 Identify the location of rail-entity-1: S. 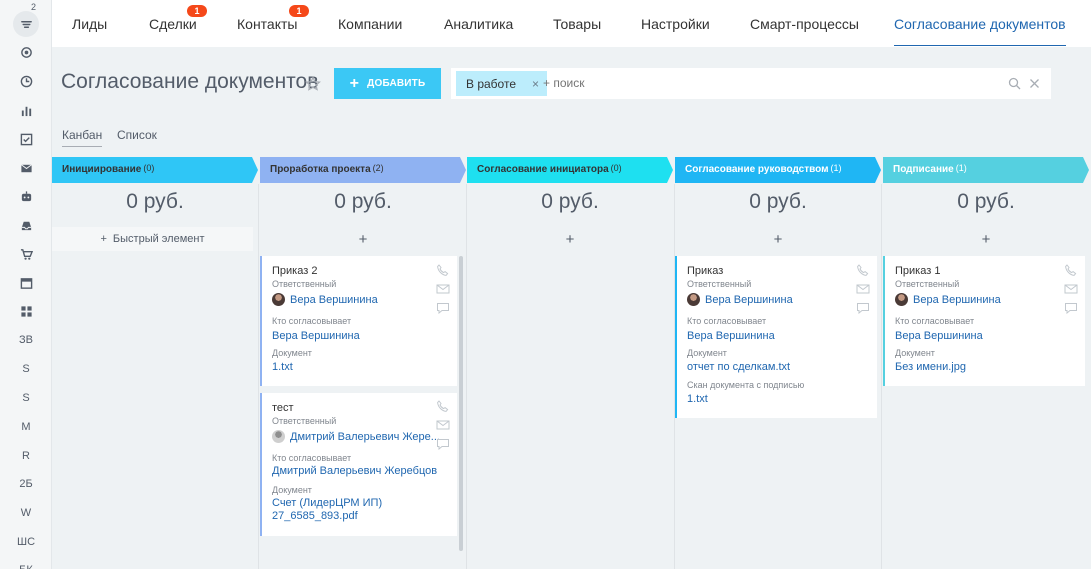
(26, 369).